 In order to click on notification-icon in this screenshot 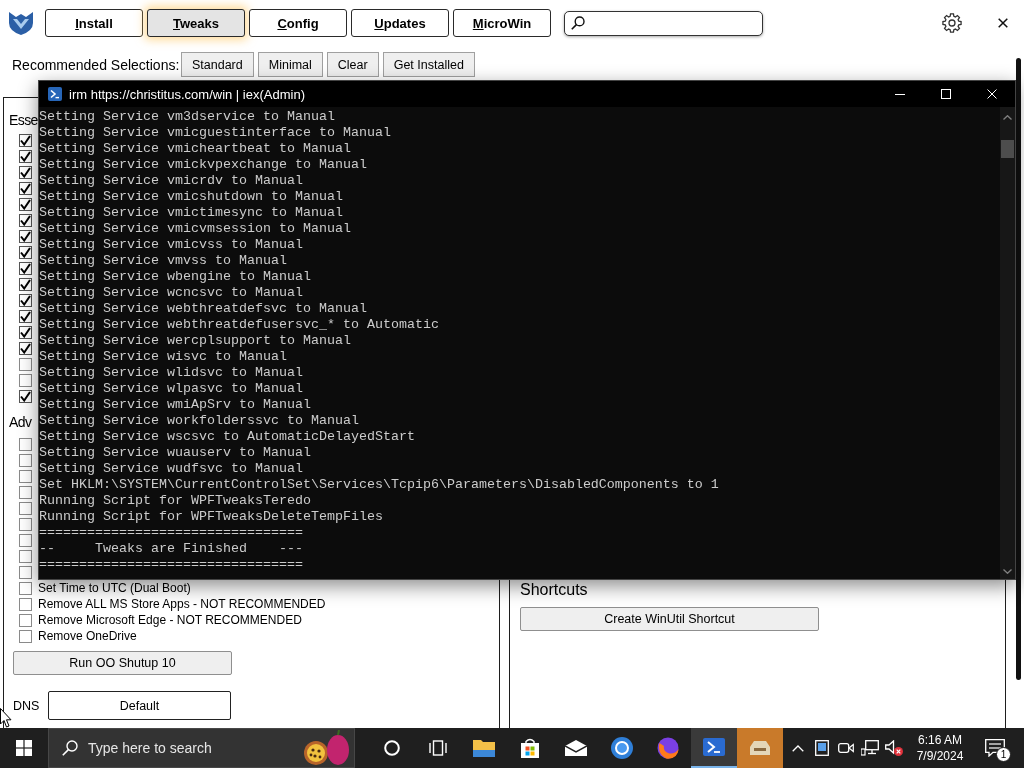, I will do `click(995, 748)`.